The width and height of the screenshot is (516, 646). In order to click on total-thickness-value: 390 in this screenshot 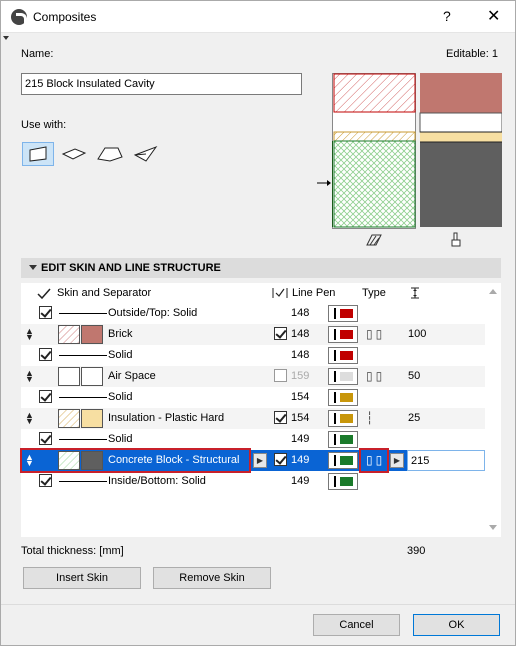, I will do `click(416, 551)`.